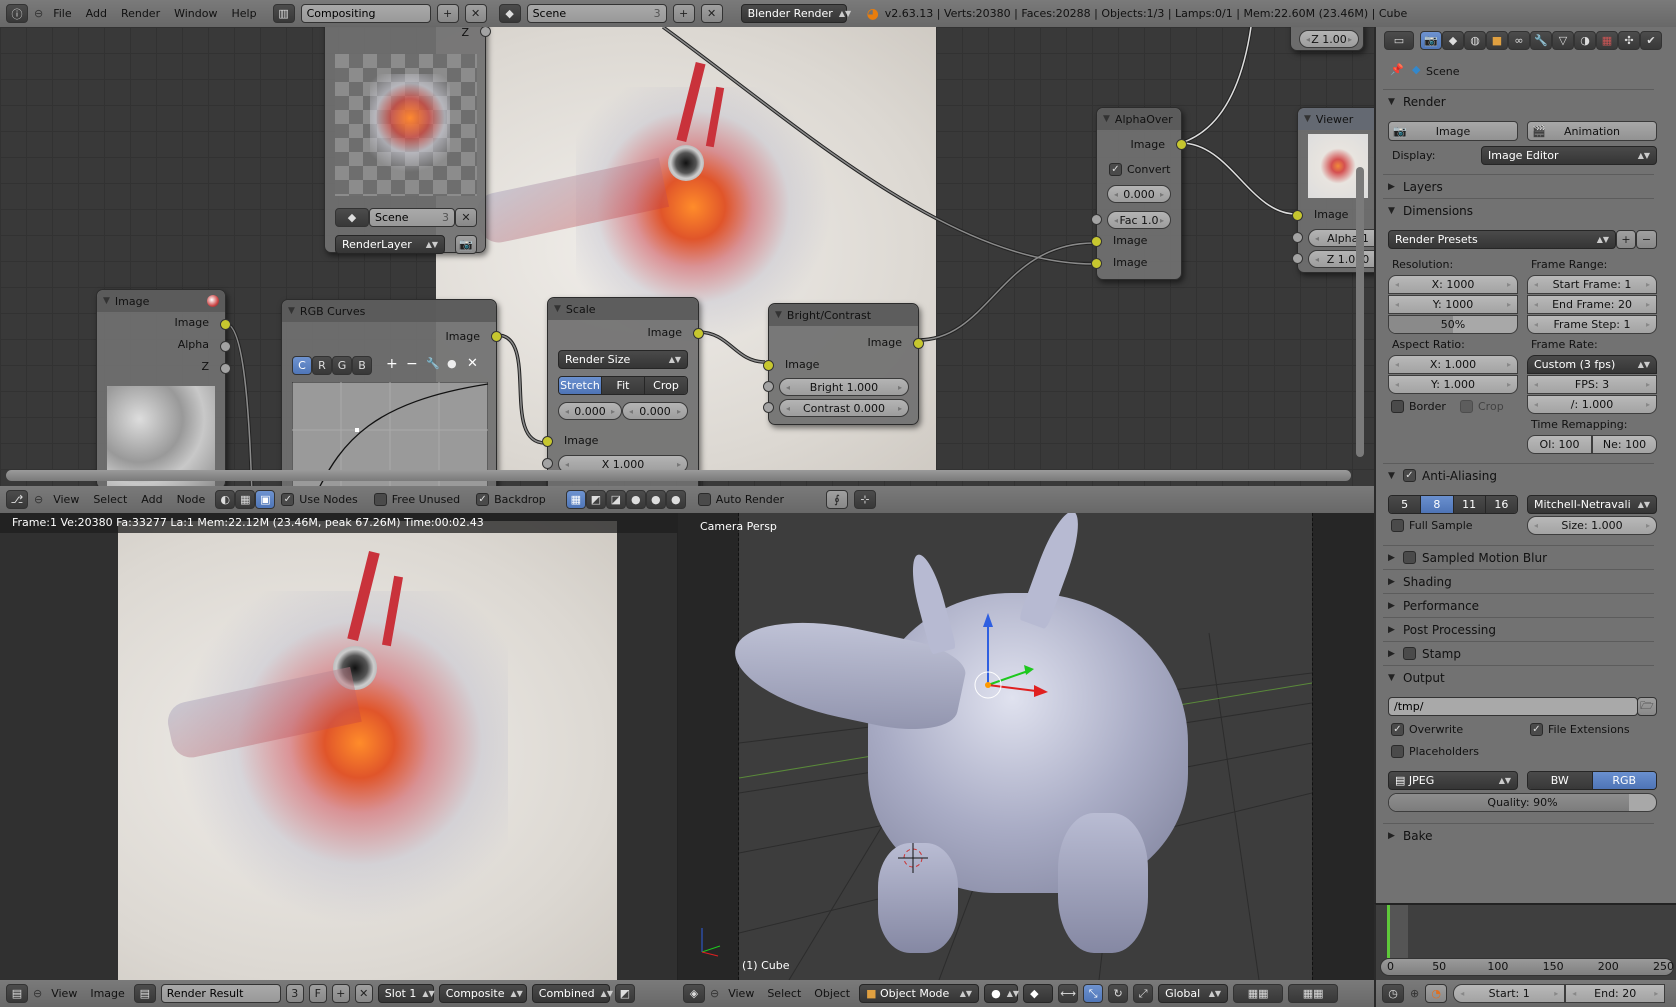 This screenshot has width=1676, height=1007. Describe the element at coordinates (1418, 406) in the screenshot. I see `border-checkbox: Border` at that location.